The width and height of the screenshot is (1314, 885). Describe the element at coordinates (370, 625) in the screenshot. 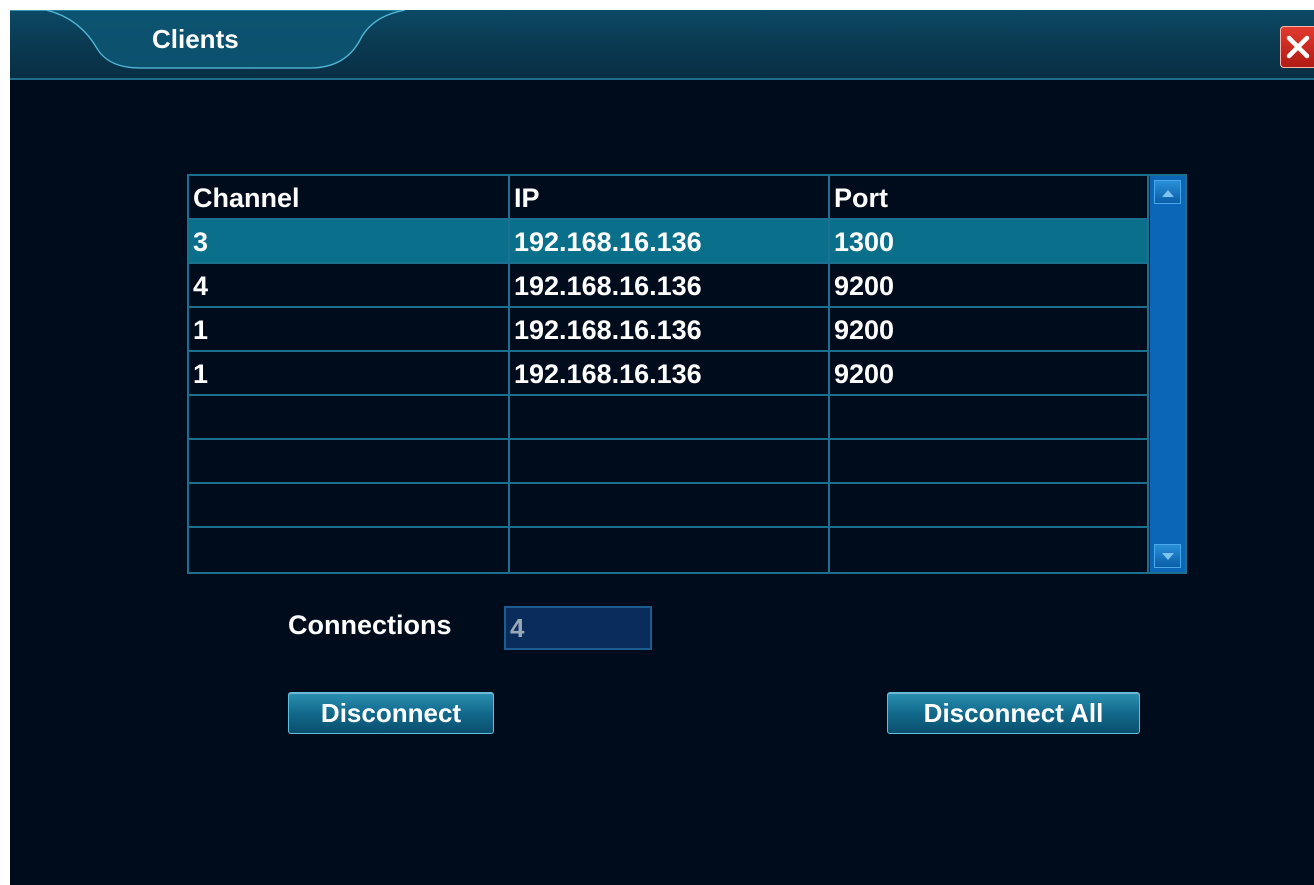

I see `connections-label: Connections` at that location.